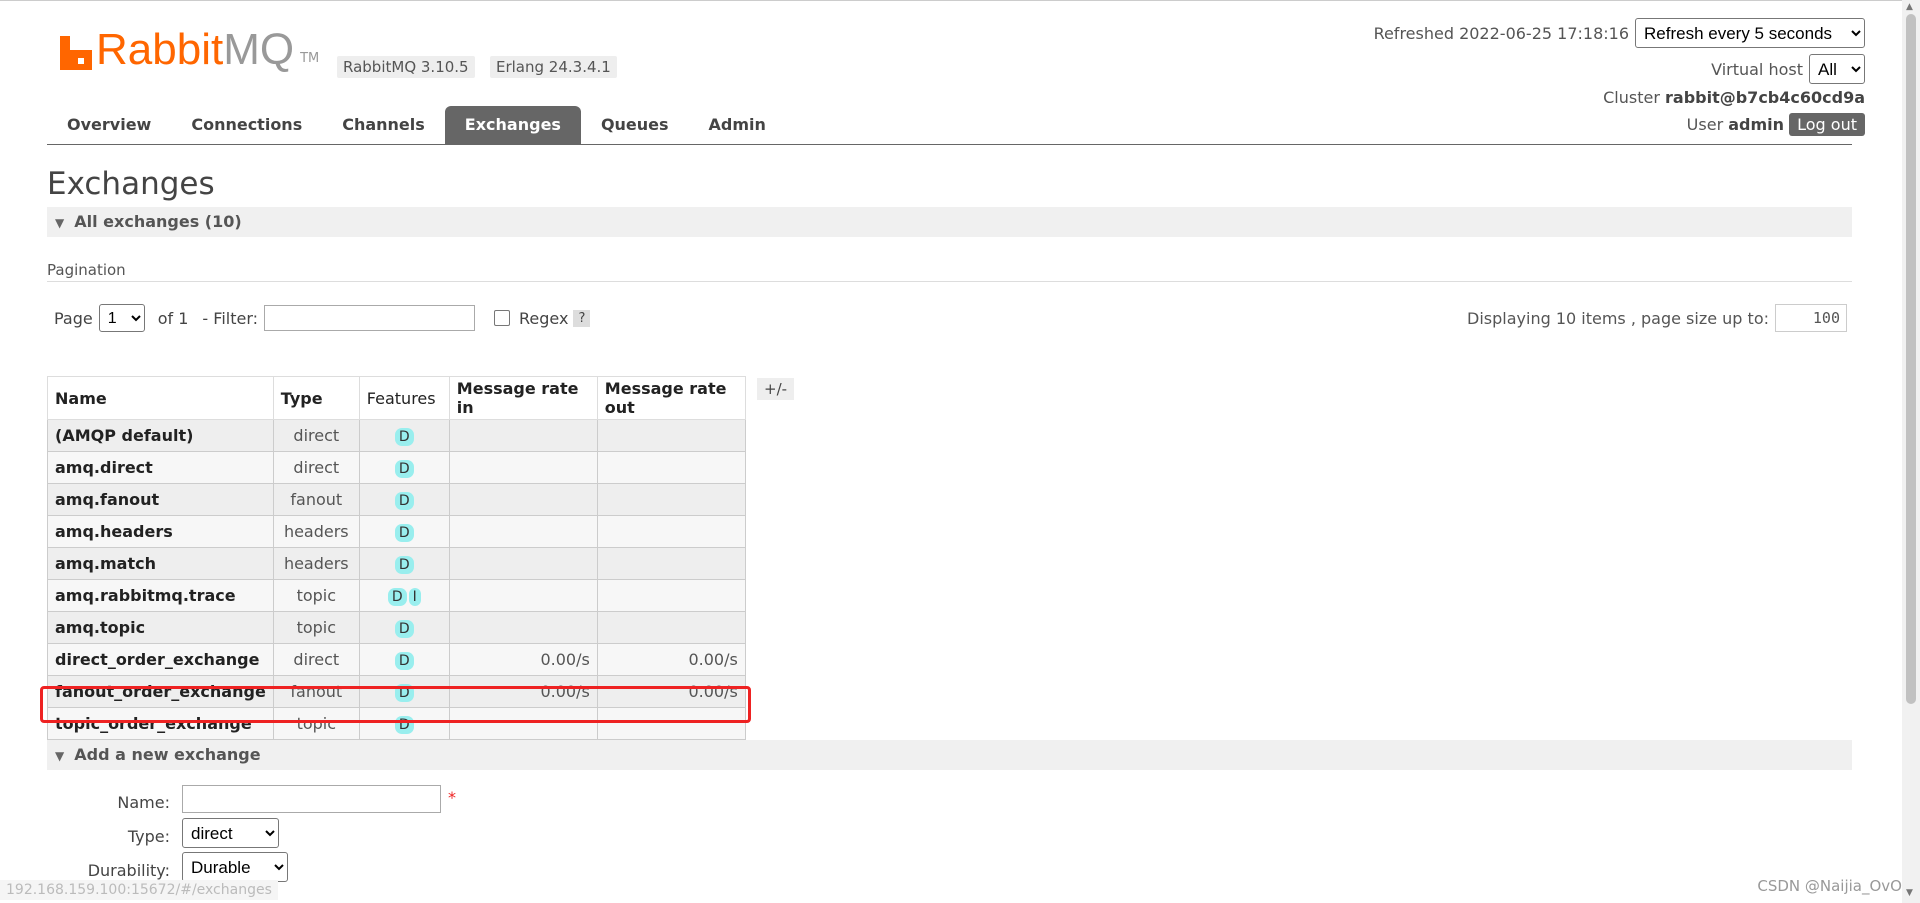 This screenshot has height=903, width=1920. What do you see at coordinates (121, 318) in the screenshot?
I see `page-select: 1` at bounding box center [121, 318].